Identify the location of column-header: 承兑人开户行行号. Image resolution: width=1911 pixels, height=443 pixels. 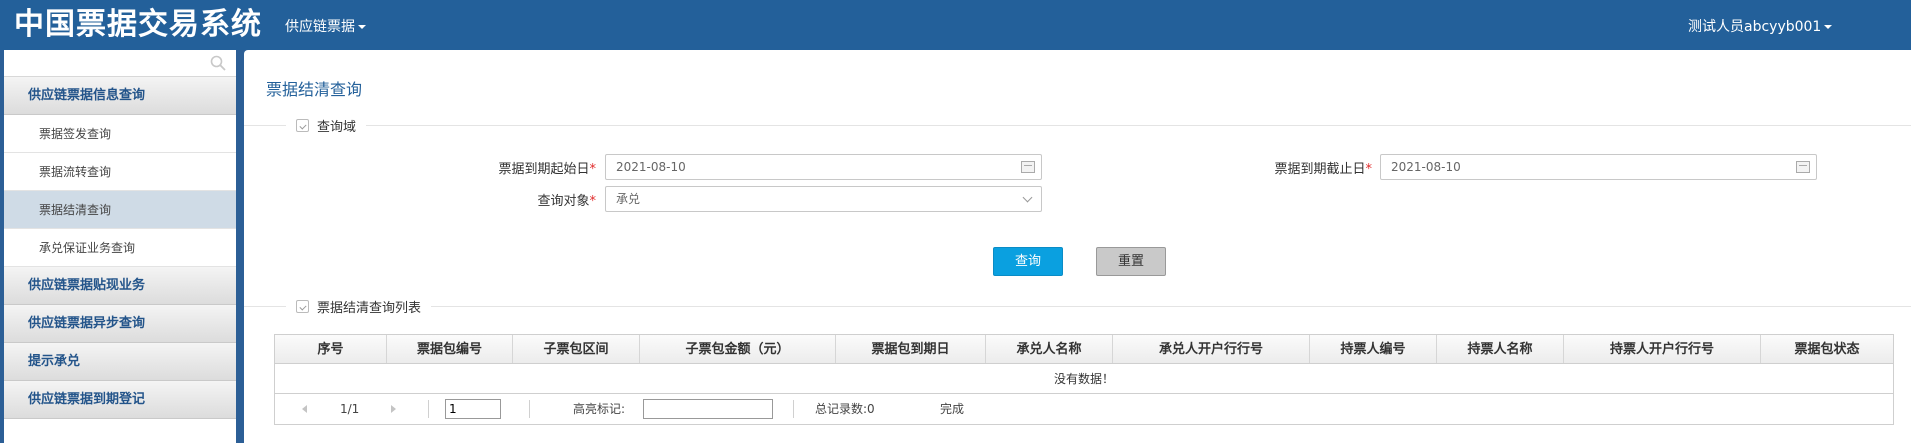
(1211, 349).